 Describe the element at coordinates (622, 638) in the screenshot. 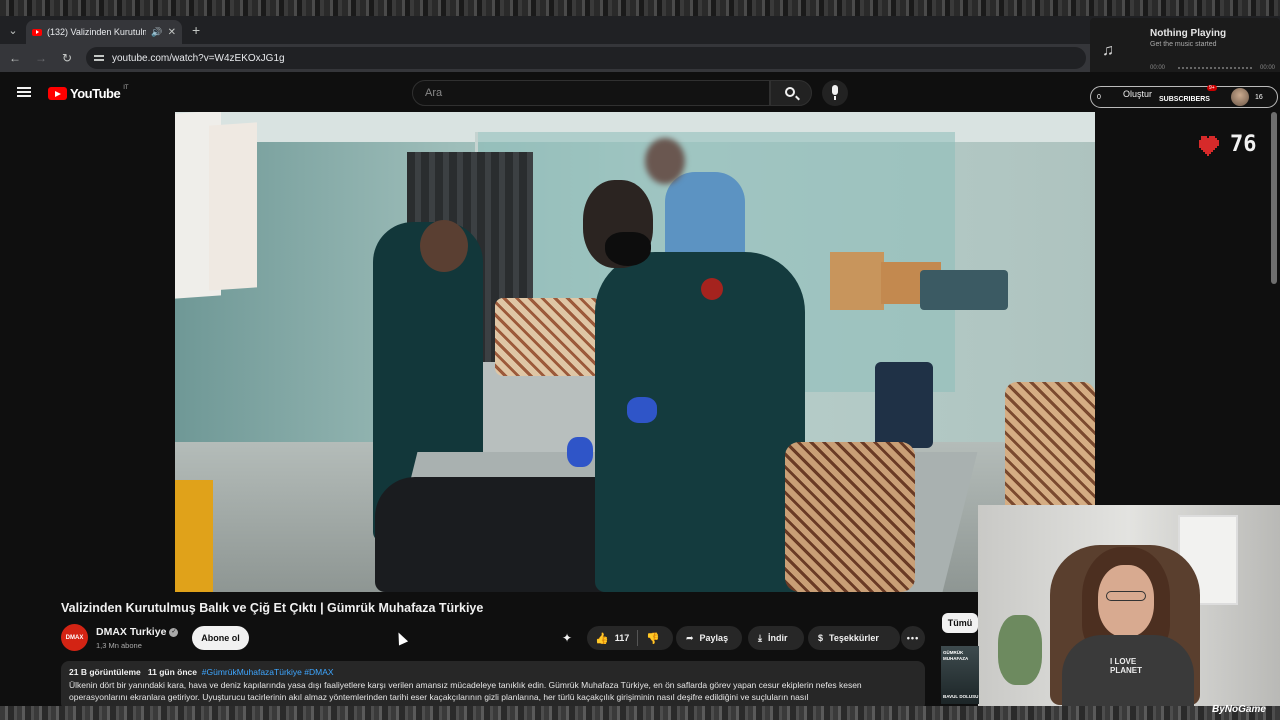

I see `like-count: 117` at that location.